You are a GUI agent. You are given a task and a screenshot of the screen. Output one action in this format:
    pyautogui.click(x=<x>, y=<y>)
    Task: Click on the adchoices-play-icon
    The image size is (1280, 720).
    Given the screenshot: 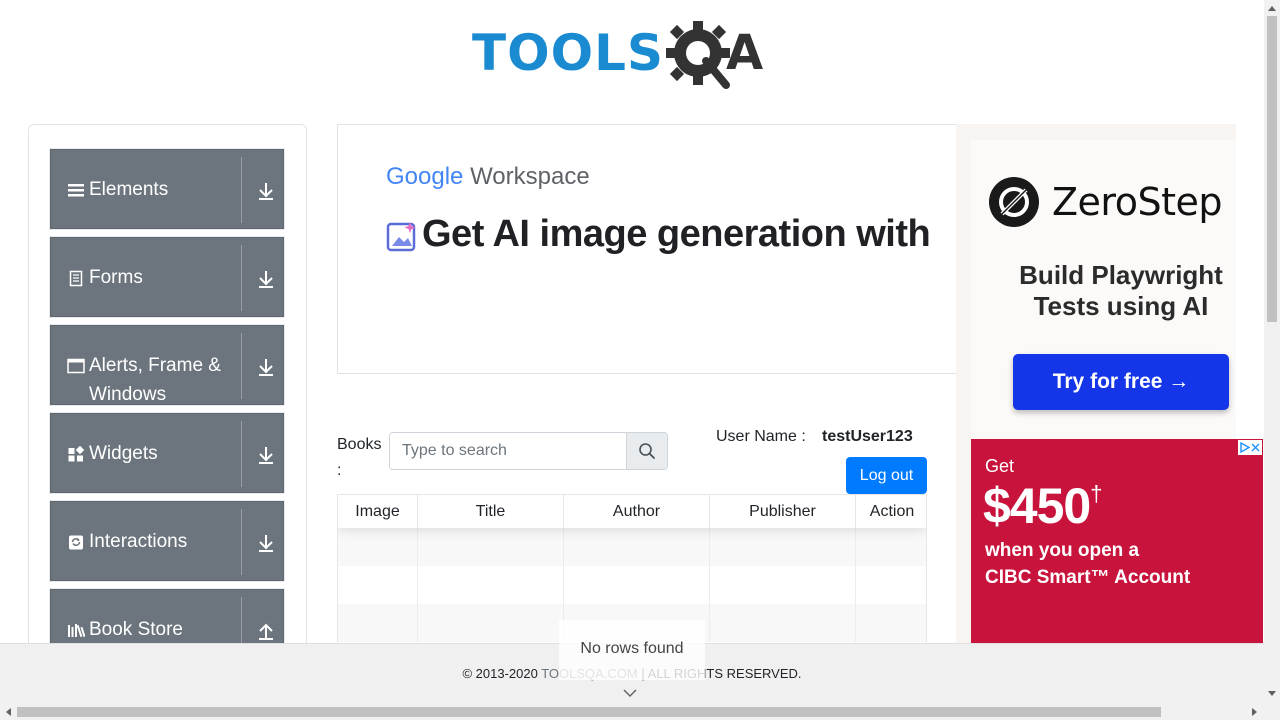 What is the action you would take?
    pyautogui.click(x=1245, y=447)
    